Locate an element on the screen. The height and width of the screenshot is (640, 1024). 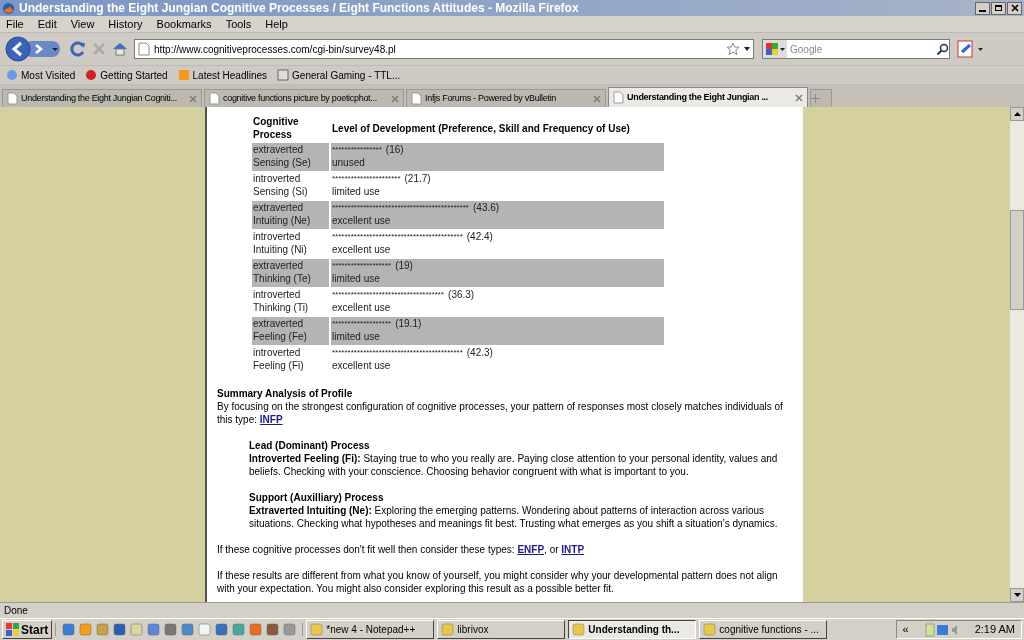
rating-stars: ******************************************** is located at coordinates (400, 208).